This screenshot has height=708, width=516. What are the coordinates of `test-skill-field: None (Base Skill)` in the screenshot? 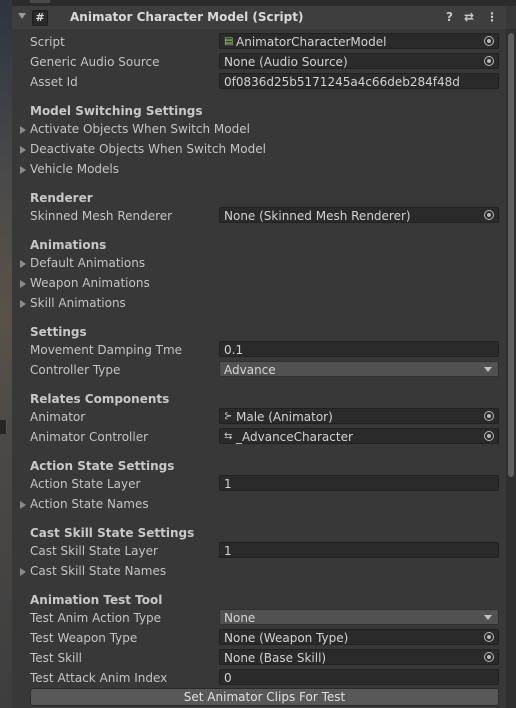 It's located at (359, 657).